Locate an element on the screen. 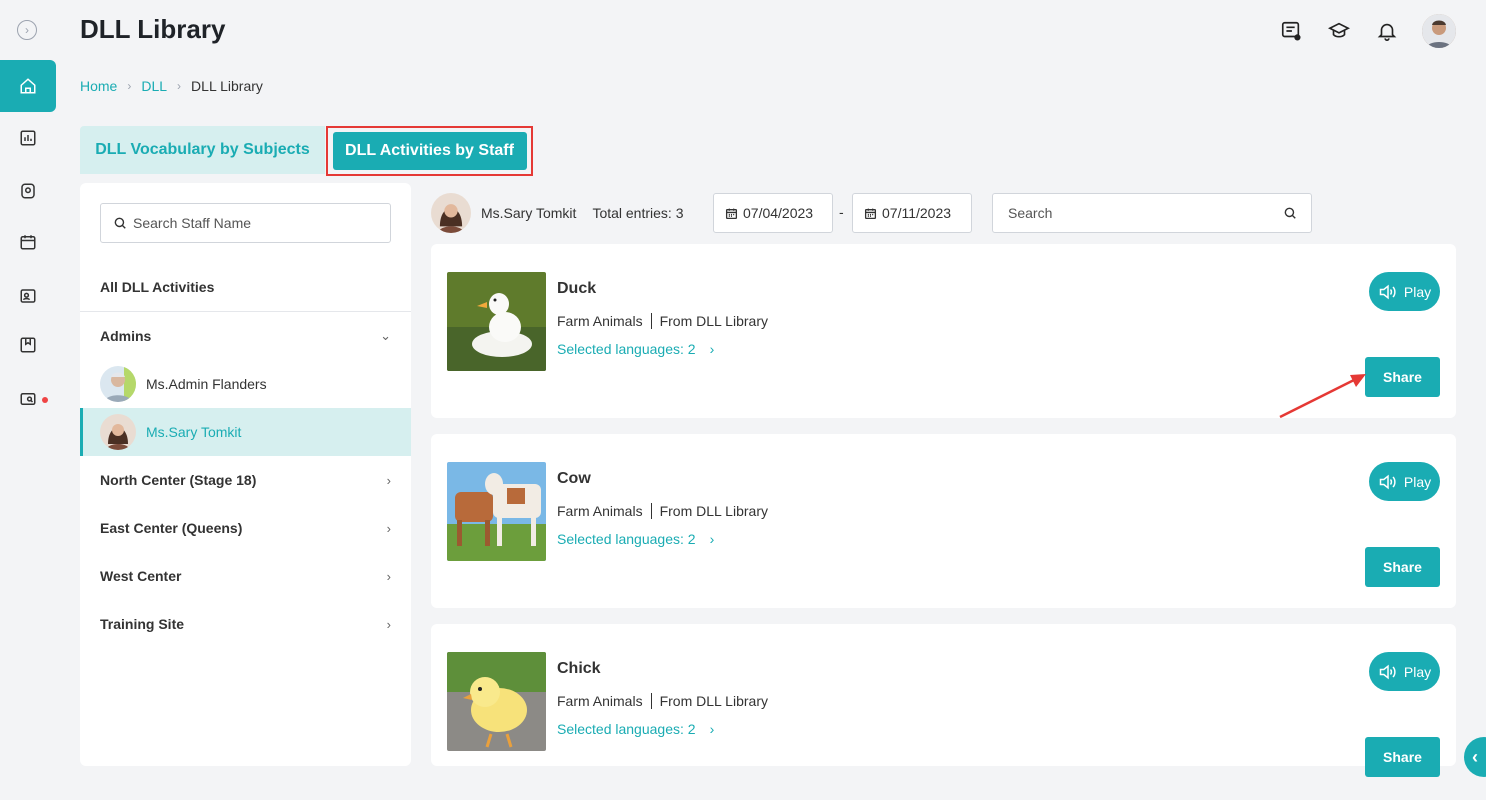 Image resolution: width=1486 pixels, height=800 pixels. avatar is located at coordinates (118, 384).